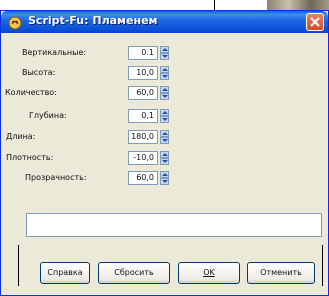 This screenshot has height=296, width=329. I want to click on frame-edge-right, so click(322, 265).